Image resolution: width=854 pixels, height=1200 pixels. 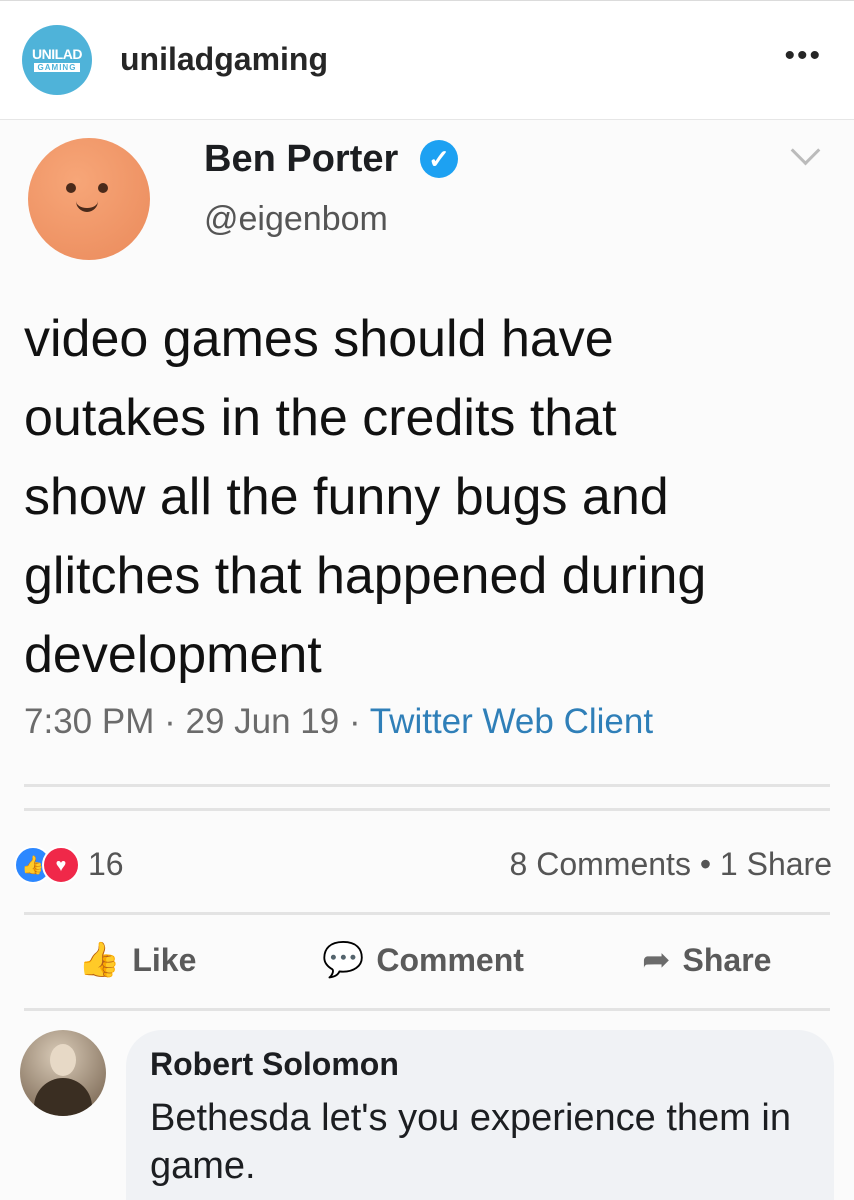 I want to click on thumbs-up-icon: 👍, so click(x=99, y=960).